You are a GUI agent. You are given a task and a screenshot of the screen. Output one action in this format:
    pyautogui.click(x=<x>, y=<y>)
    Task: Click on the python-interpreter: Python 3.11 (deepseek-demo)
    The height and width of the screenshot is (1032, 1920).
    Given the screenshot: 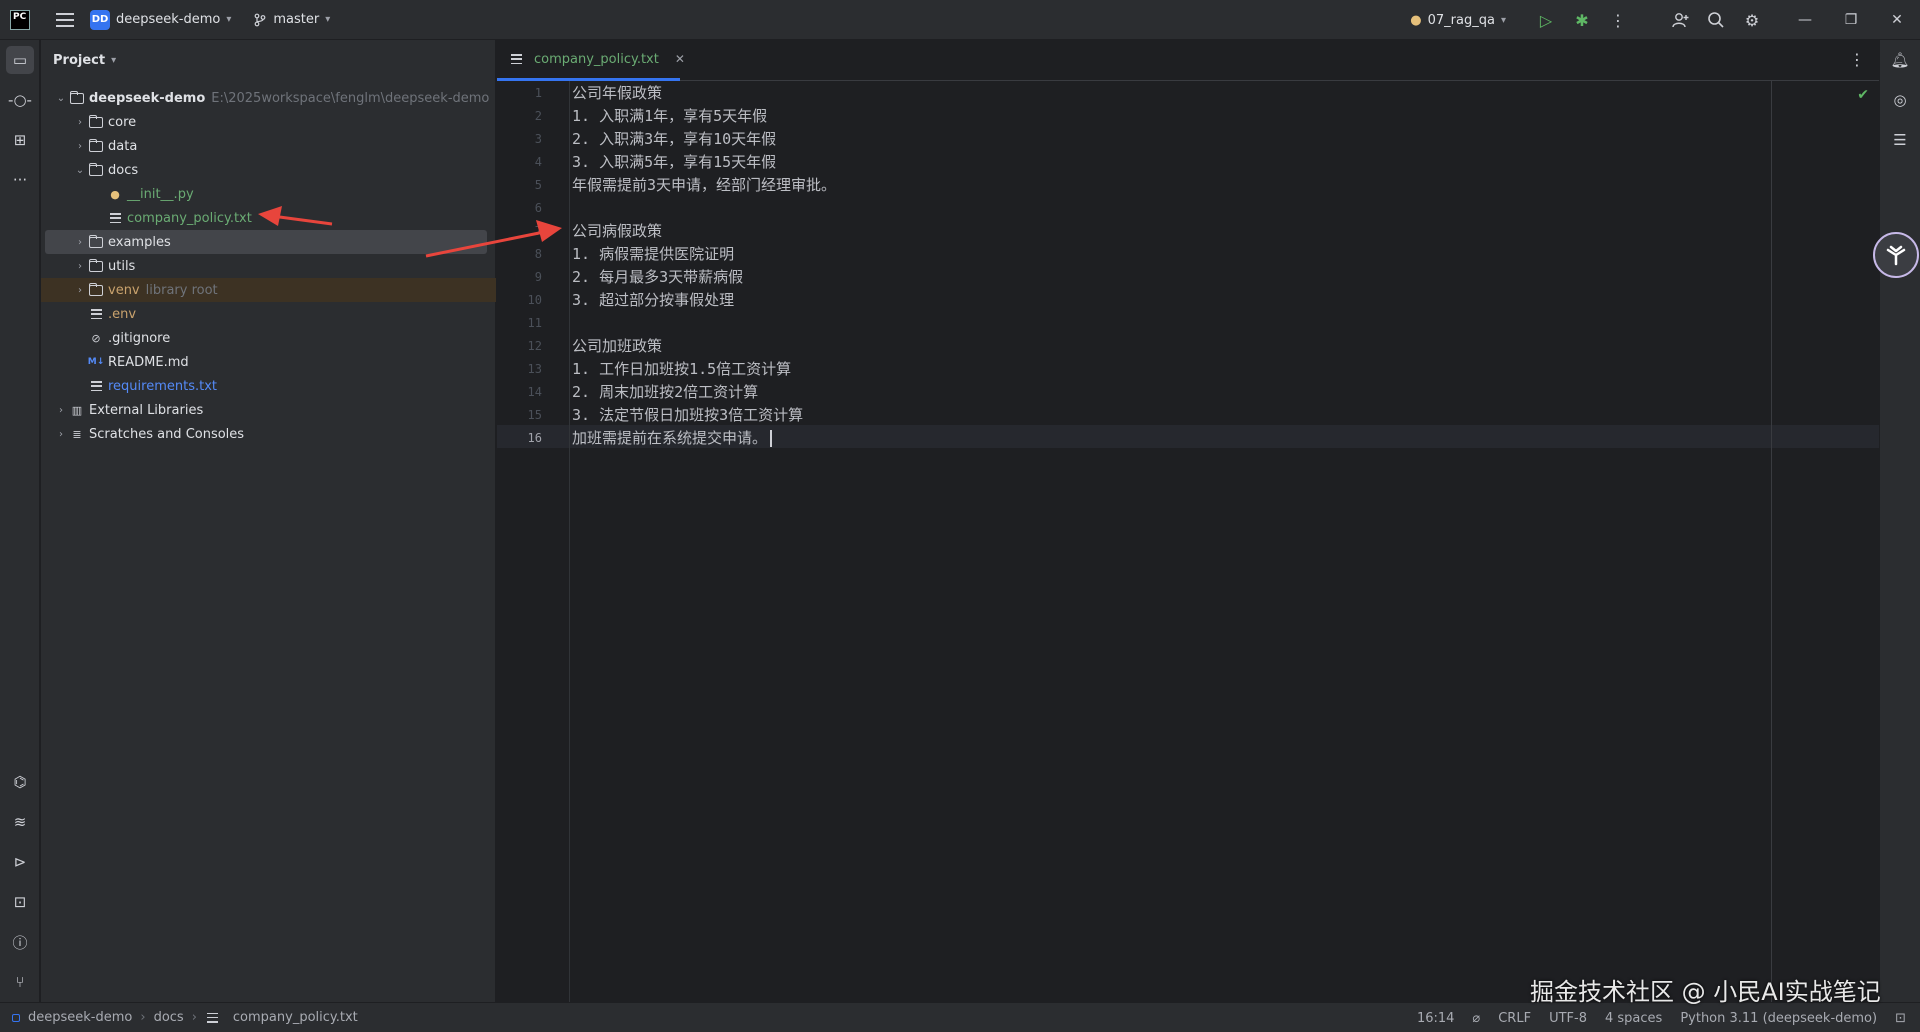 What is the action you would take?
    pyautogui.click(x=1778, y=1018)
    